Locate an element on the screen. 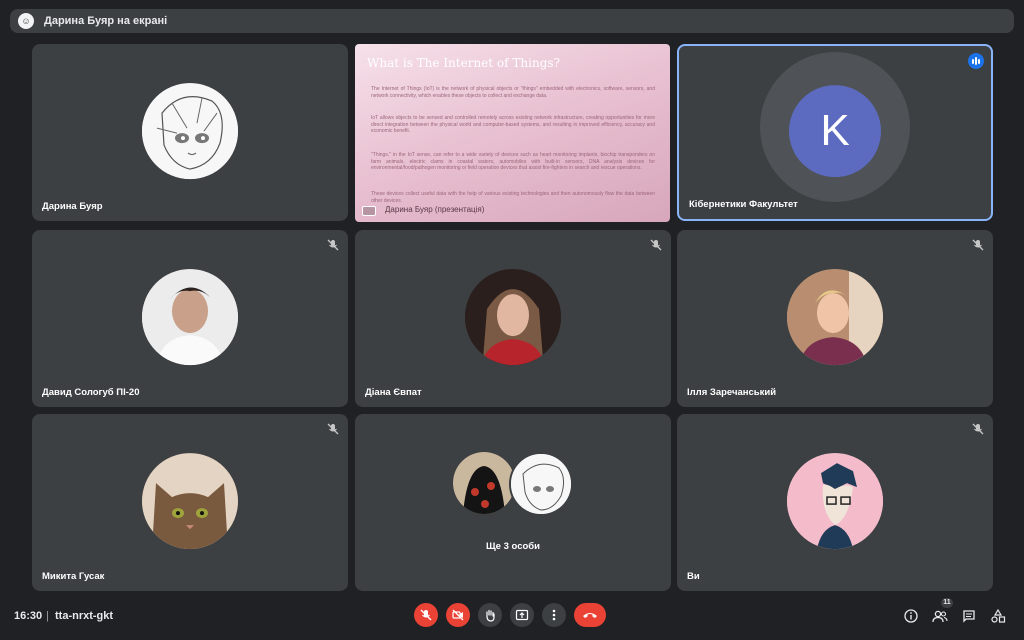  participant-name: Ілля Заречанський is located at coordinates (732, 392).